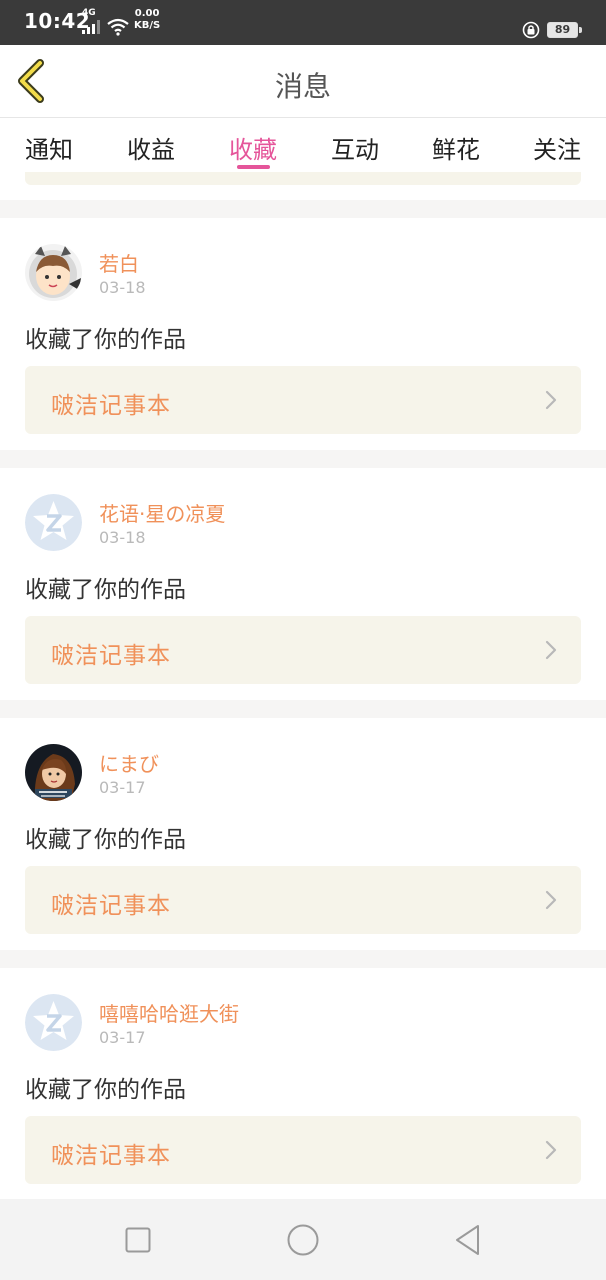  I want to click on wifi-icon, so click(118, 27).